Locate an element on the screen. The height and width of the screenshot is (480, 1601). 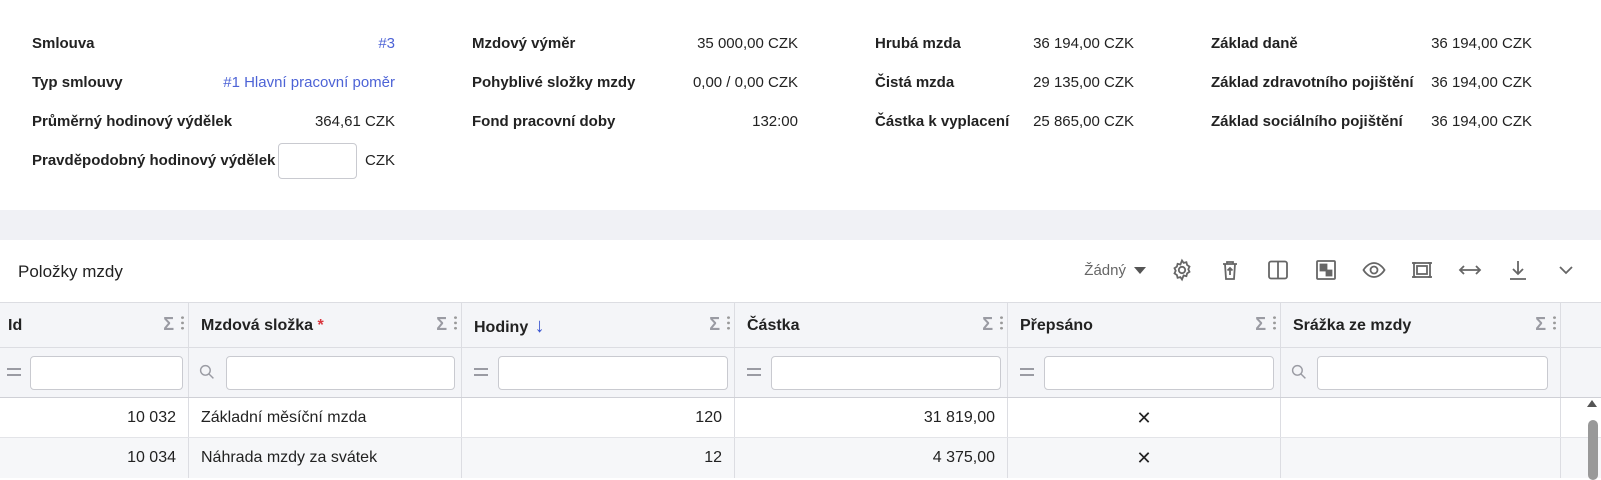
cell-amount: 31 819,00 is located at coordinates (871, 417).